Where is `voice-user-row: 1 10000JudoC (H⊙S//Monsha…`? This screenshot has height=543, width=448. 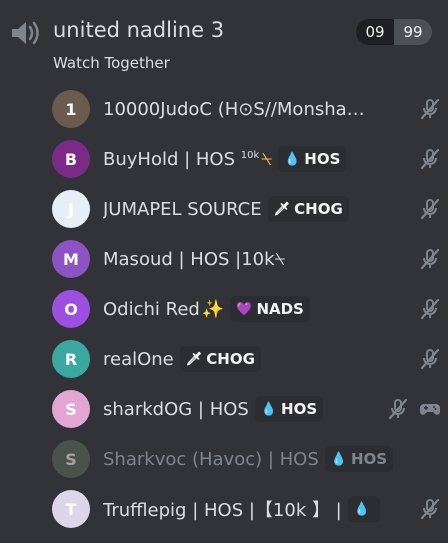
voice-user-row: 1 10000JudoC (H⊙S//Monsha… is located at coordinates (245, 109).